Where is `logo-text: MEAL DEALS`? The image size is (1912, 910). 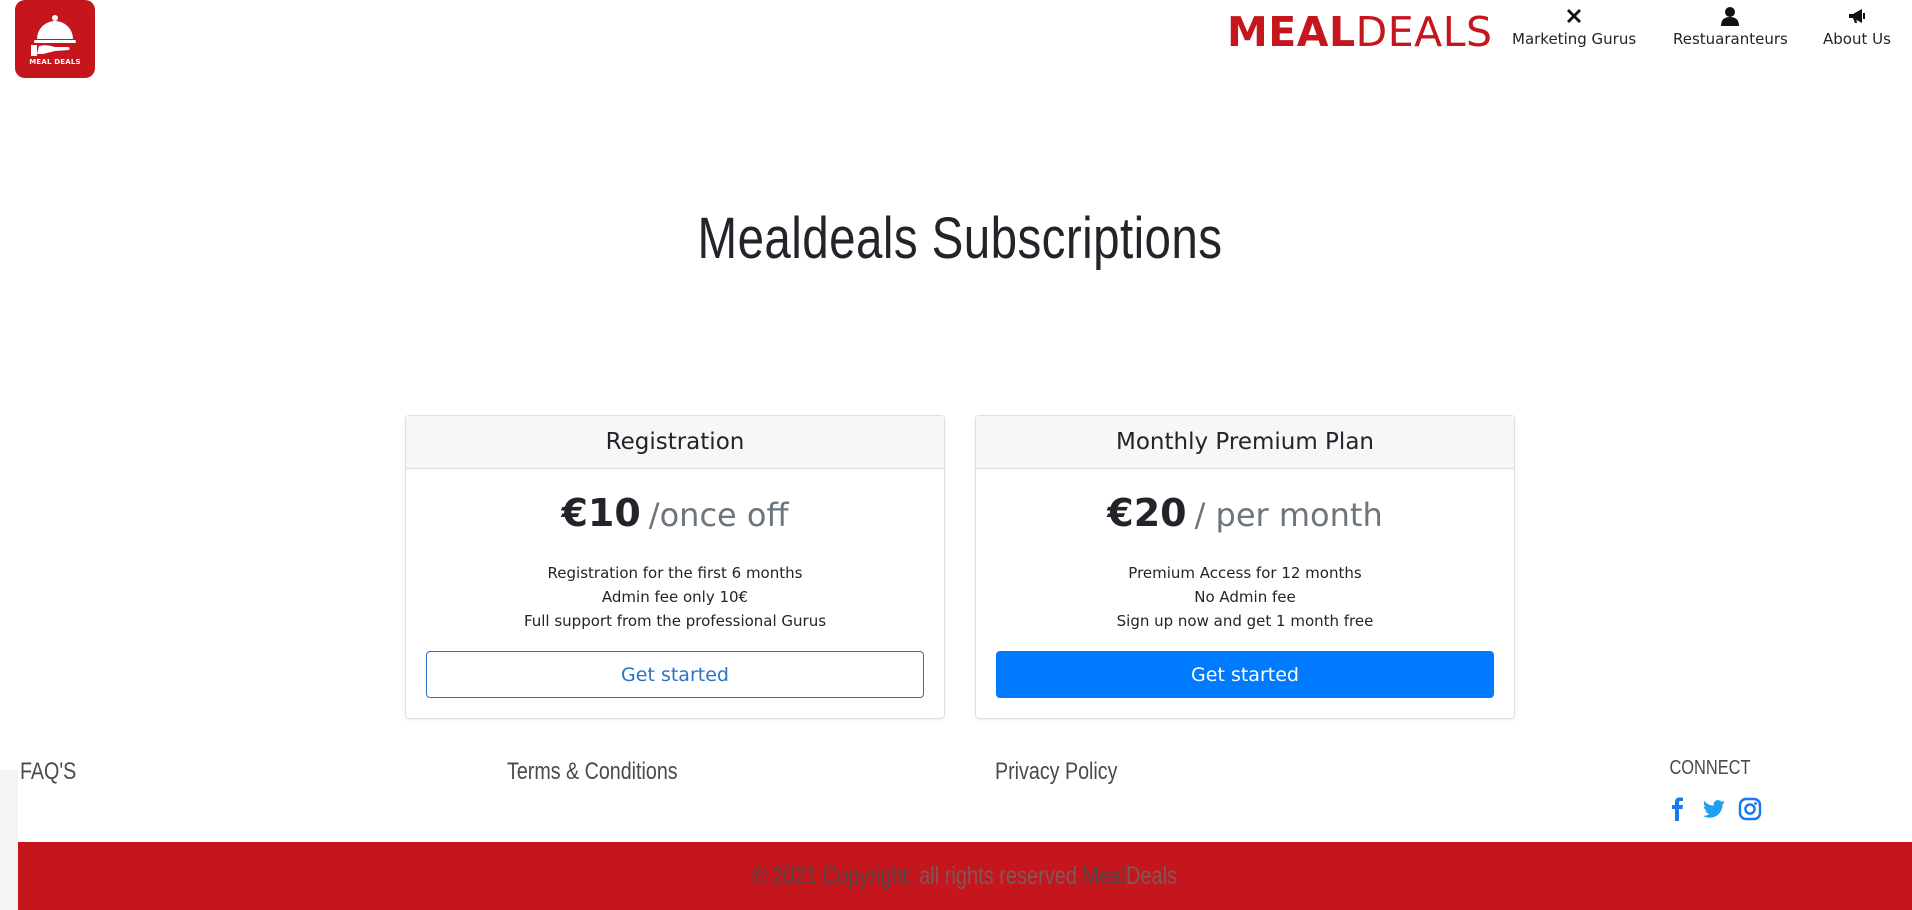 logo-text: MEAL DEALS is located at coordinates (55, 61).